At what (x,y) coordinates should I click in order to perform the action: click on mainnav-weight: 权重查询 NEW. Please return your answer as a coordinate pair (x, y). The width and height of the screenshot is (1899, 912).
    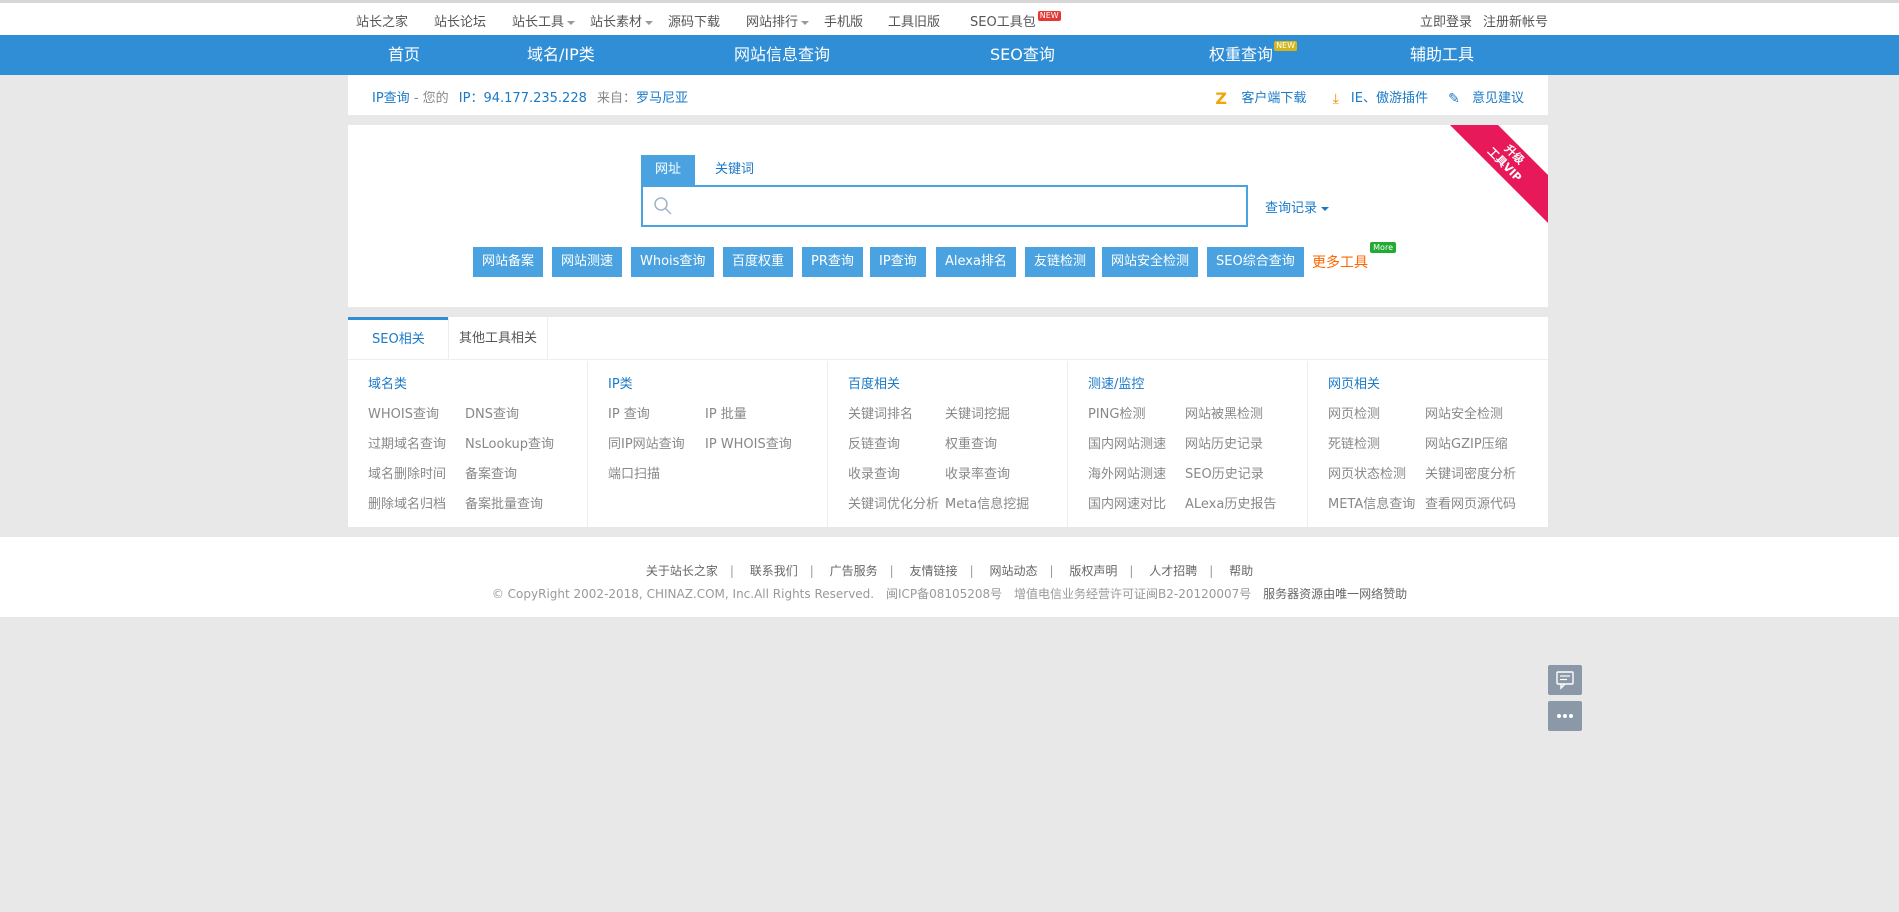
    Looking at the image, I should click on (1253, 55).